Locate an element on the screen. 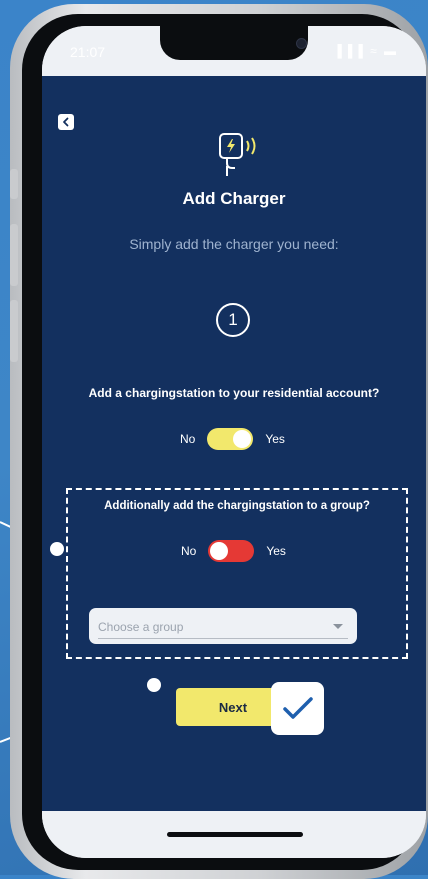  checkmark-icon is located at coordinates (297, 707).